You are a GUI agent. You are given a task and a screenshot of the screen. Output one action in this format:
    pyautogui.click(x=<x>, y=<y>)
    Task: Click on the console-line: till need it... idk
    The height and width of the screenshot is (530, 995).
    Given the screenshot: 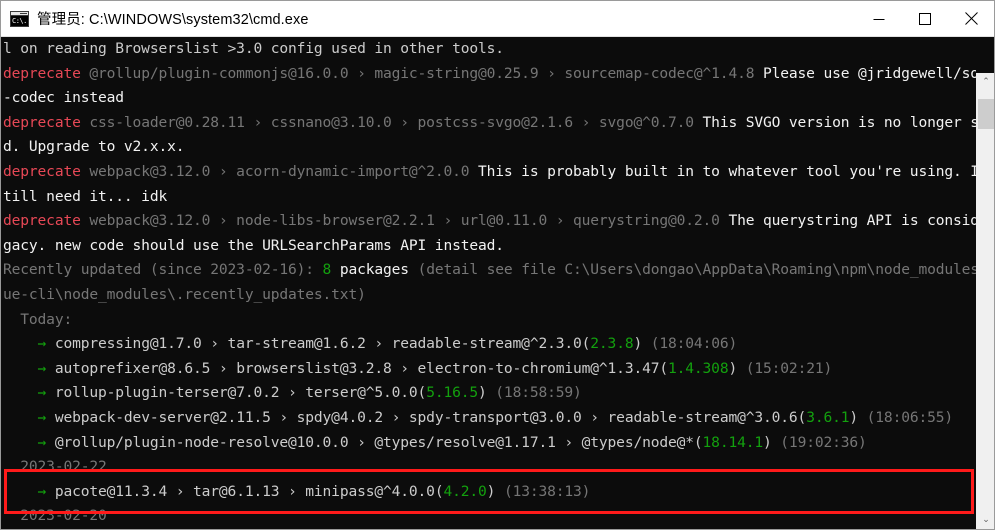 What is the action you would take?
    pyautogui.click(x=489, y=197)
    